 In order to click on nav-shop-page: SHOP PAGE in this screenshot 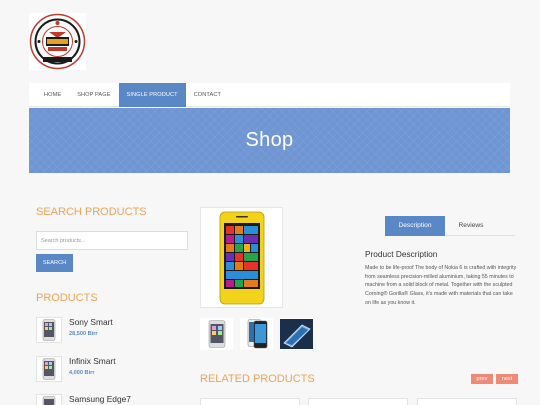, I will do `click(93, 95)`.